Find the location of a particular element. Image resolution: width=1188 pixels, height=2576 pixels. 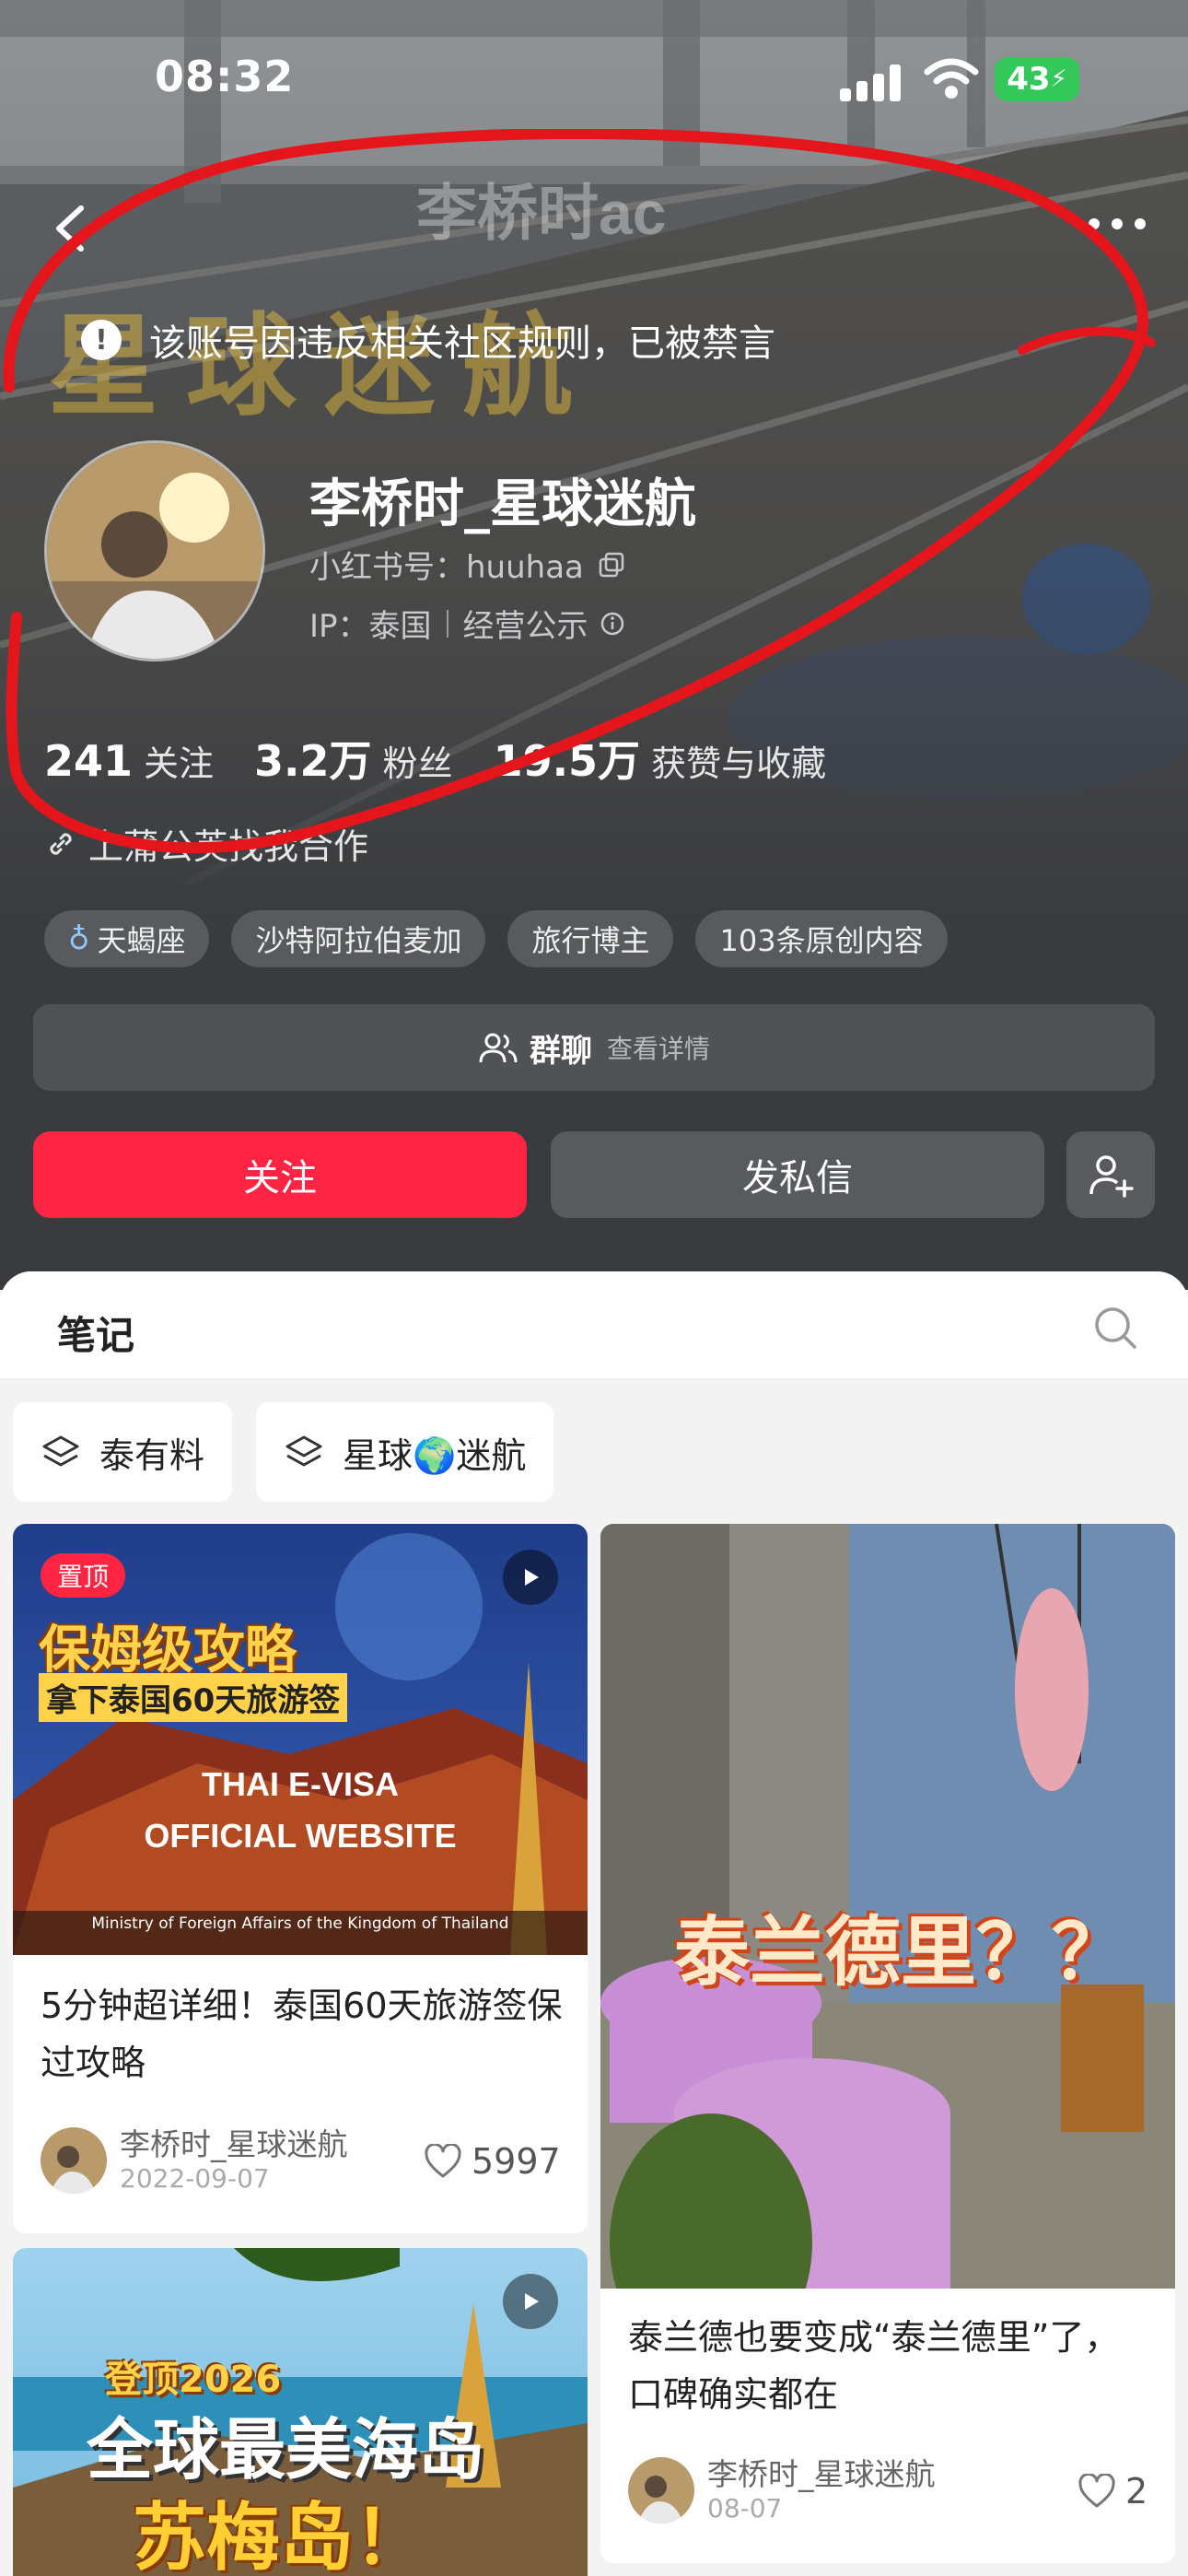

tag-label: 天蝎座 is located at coordinates (141, 940).